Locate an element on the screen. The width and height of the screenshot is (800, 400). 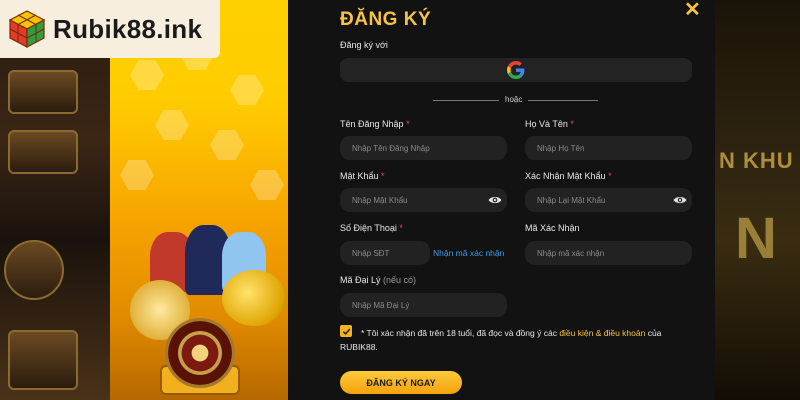
verification-code-input is located at coordinates (608, 253).